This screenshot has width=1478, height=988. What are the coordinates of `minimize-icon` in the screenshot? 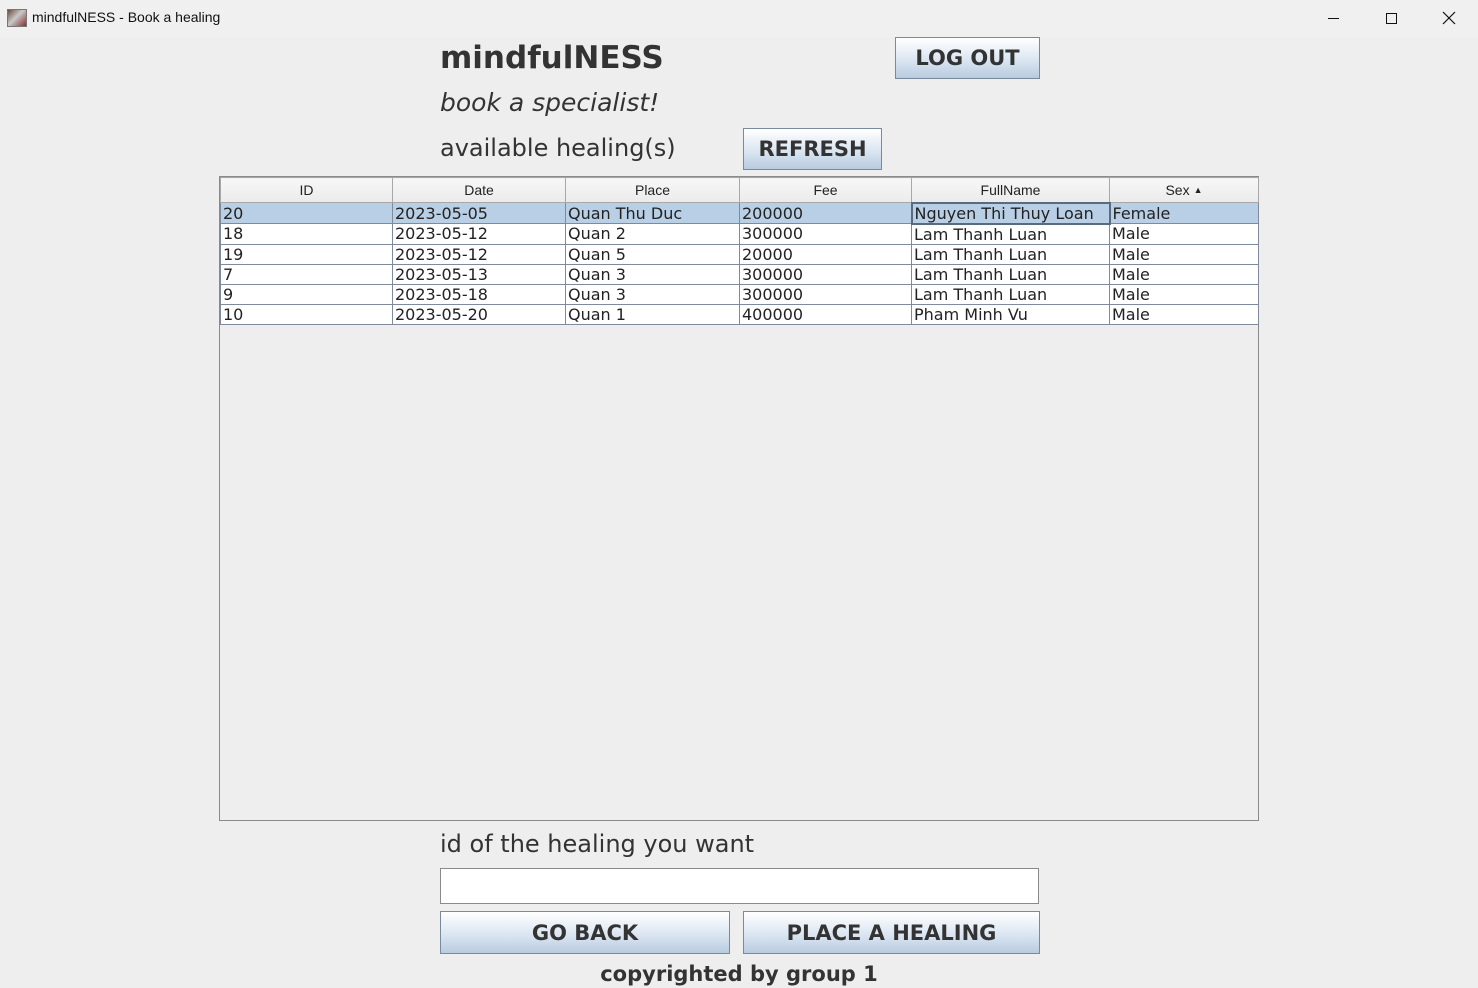 It's located at (1333, 18).